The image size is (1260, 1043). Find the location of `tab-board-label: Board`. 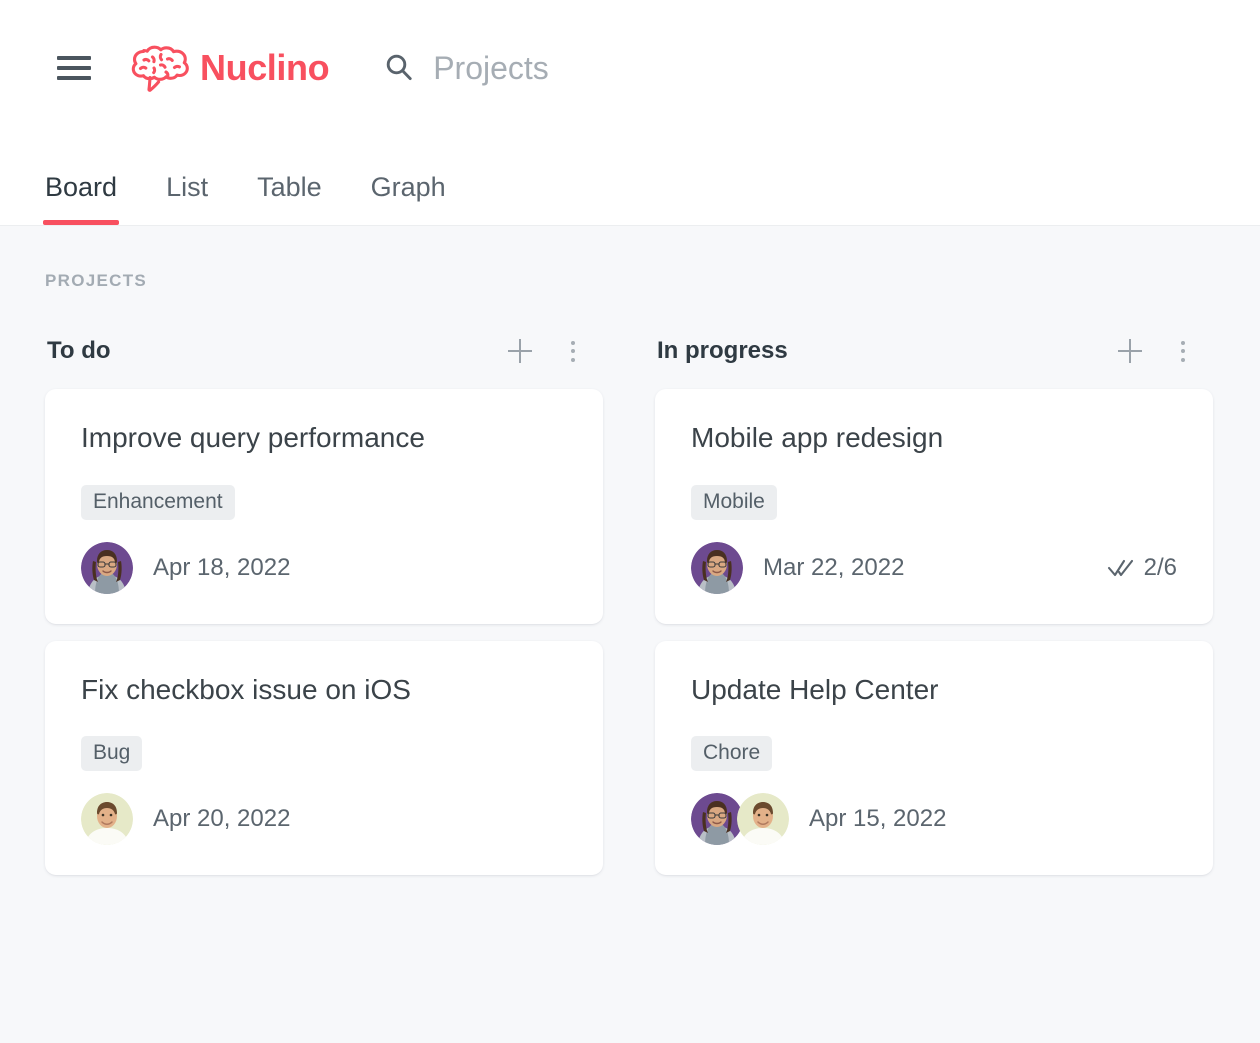

tab-board-label: Board is located at coordinates (81, 187).